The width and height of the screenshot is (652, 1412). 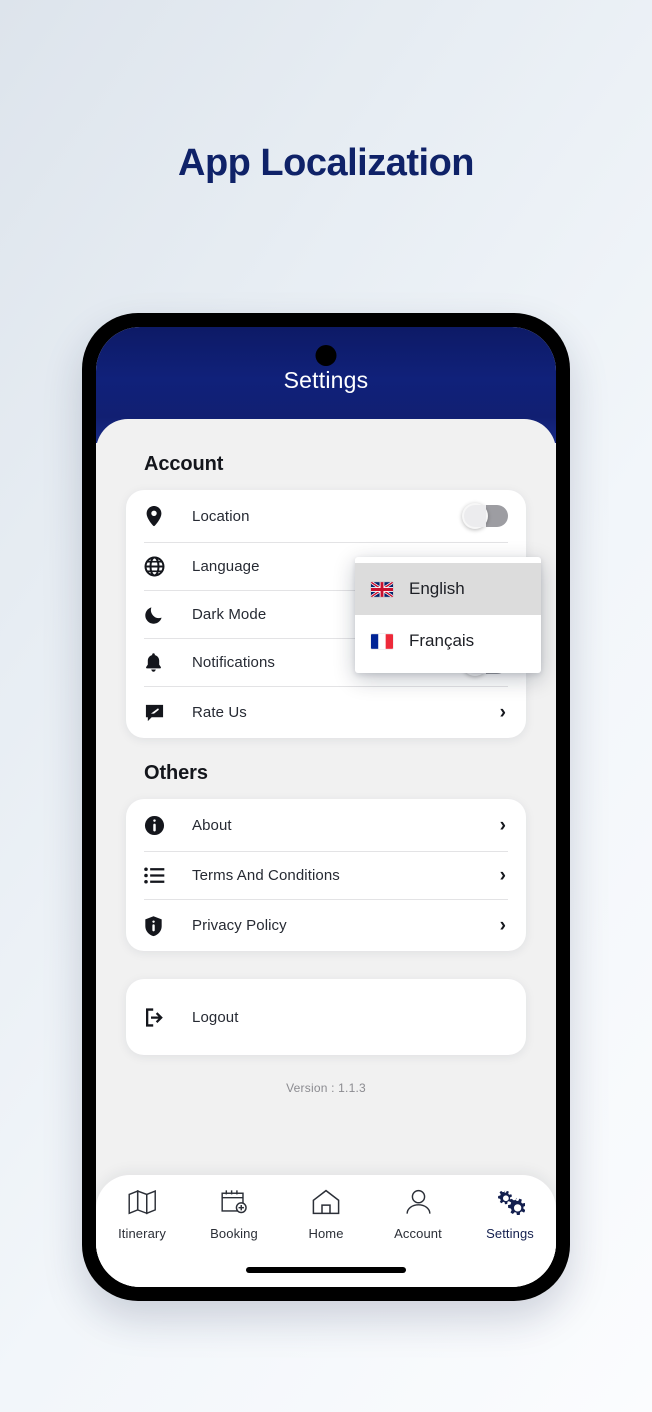 What do you see at coordinates (326, 1270) in the screenshot?
I see `home-indicator` at bounding box center [326, 1270].